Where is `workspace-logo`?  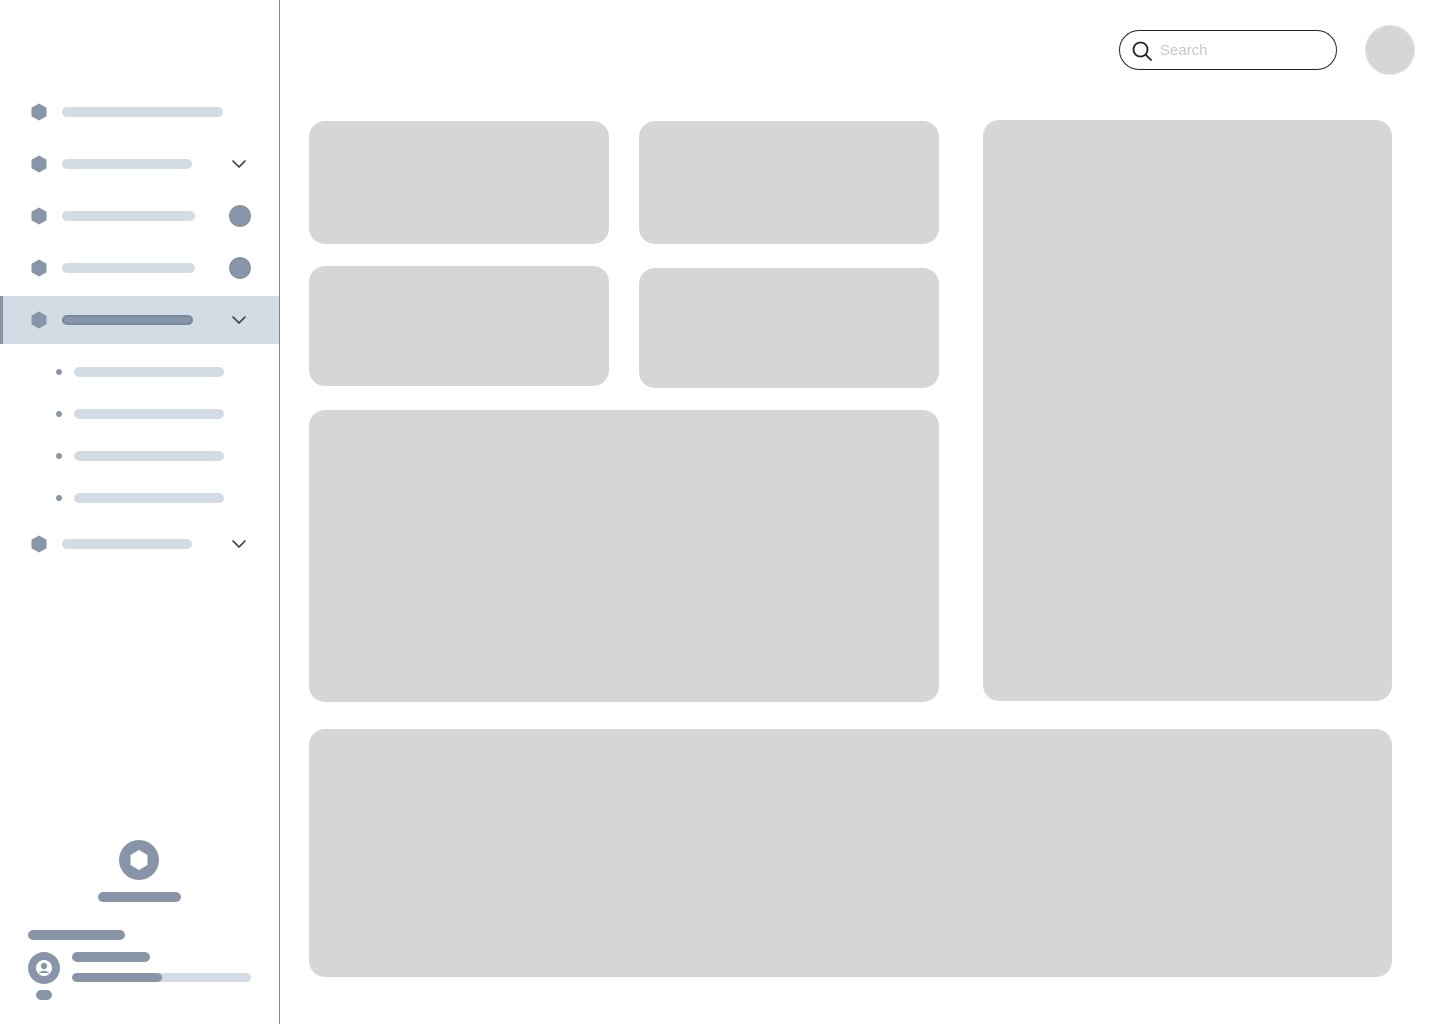 workspace-logo is located at coordinates (139, 860).